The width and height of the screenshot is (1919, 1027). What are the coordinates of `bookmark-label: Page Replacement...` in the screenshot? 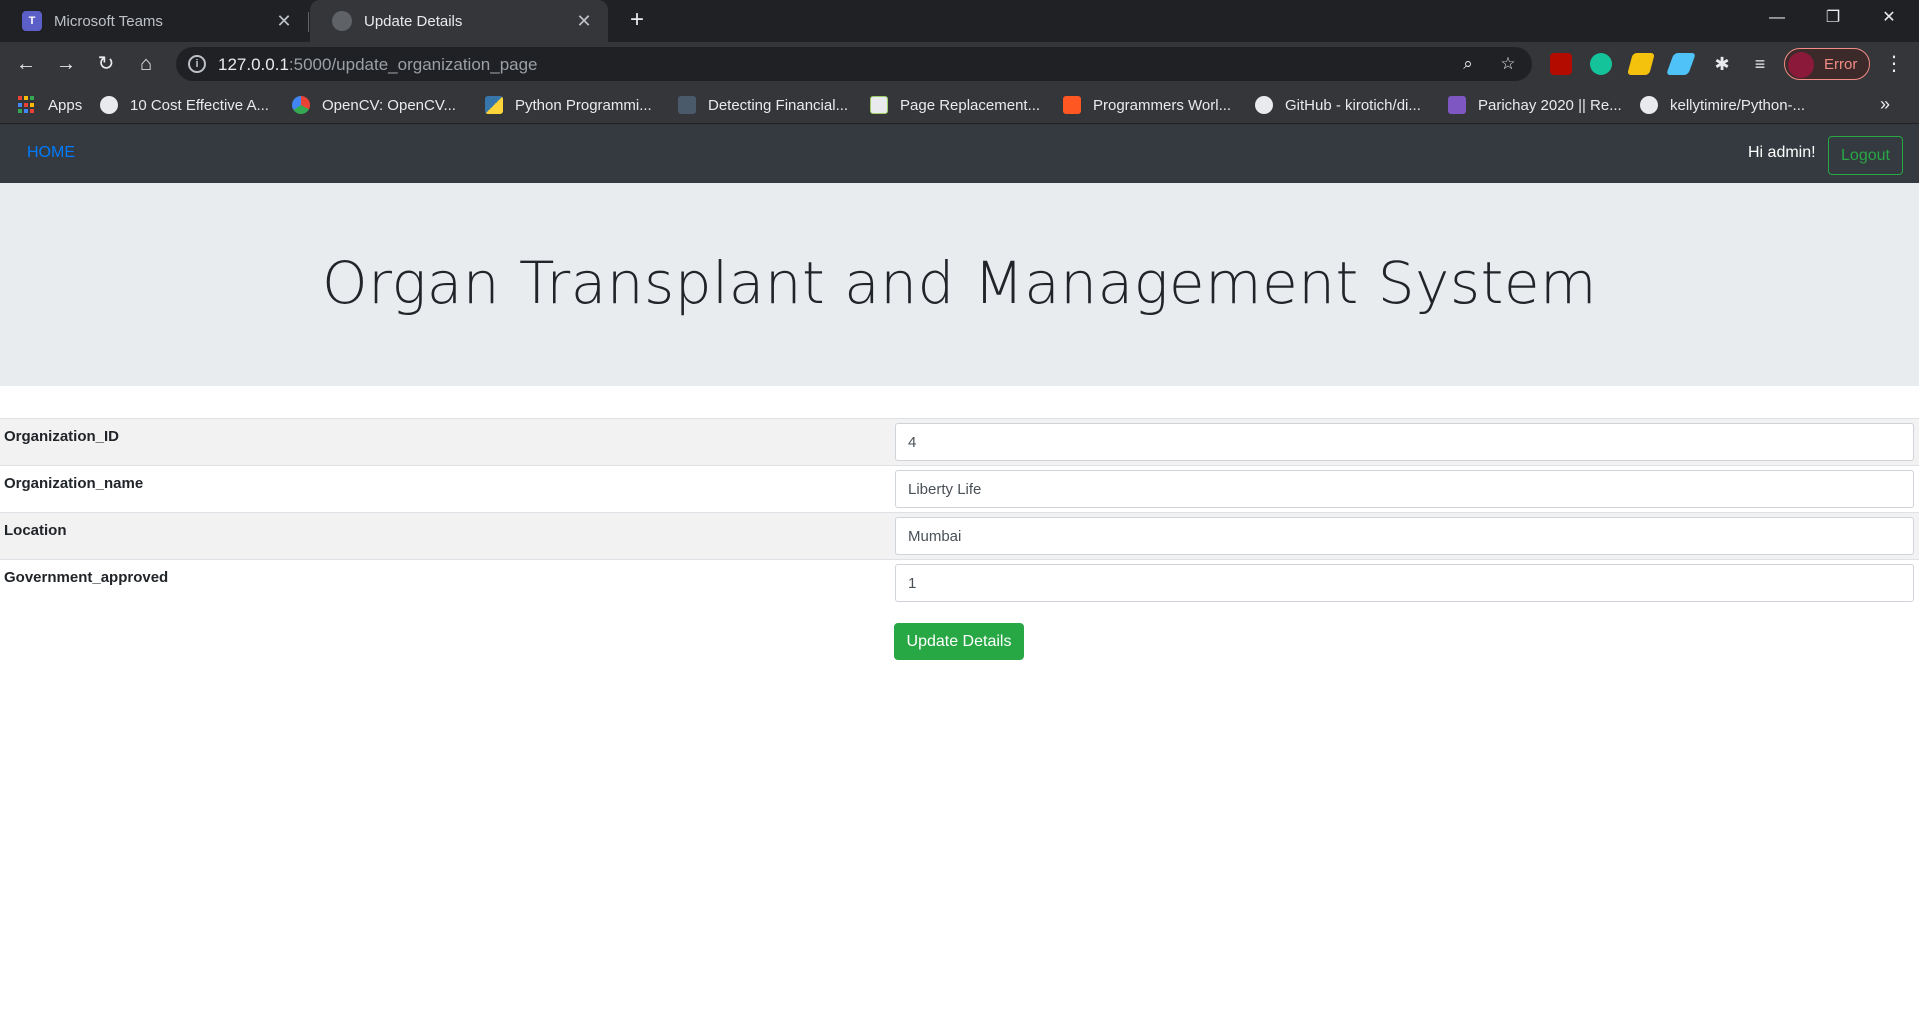 It's located at (970, 105).